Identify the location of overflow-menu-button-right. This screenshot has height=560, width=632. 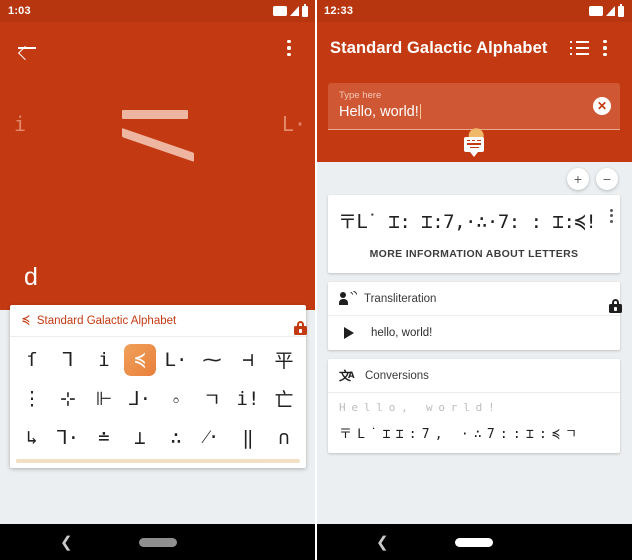
(605, 48).